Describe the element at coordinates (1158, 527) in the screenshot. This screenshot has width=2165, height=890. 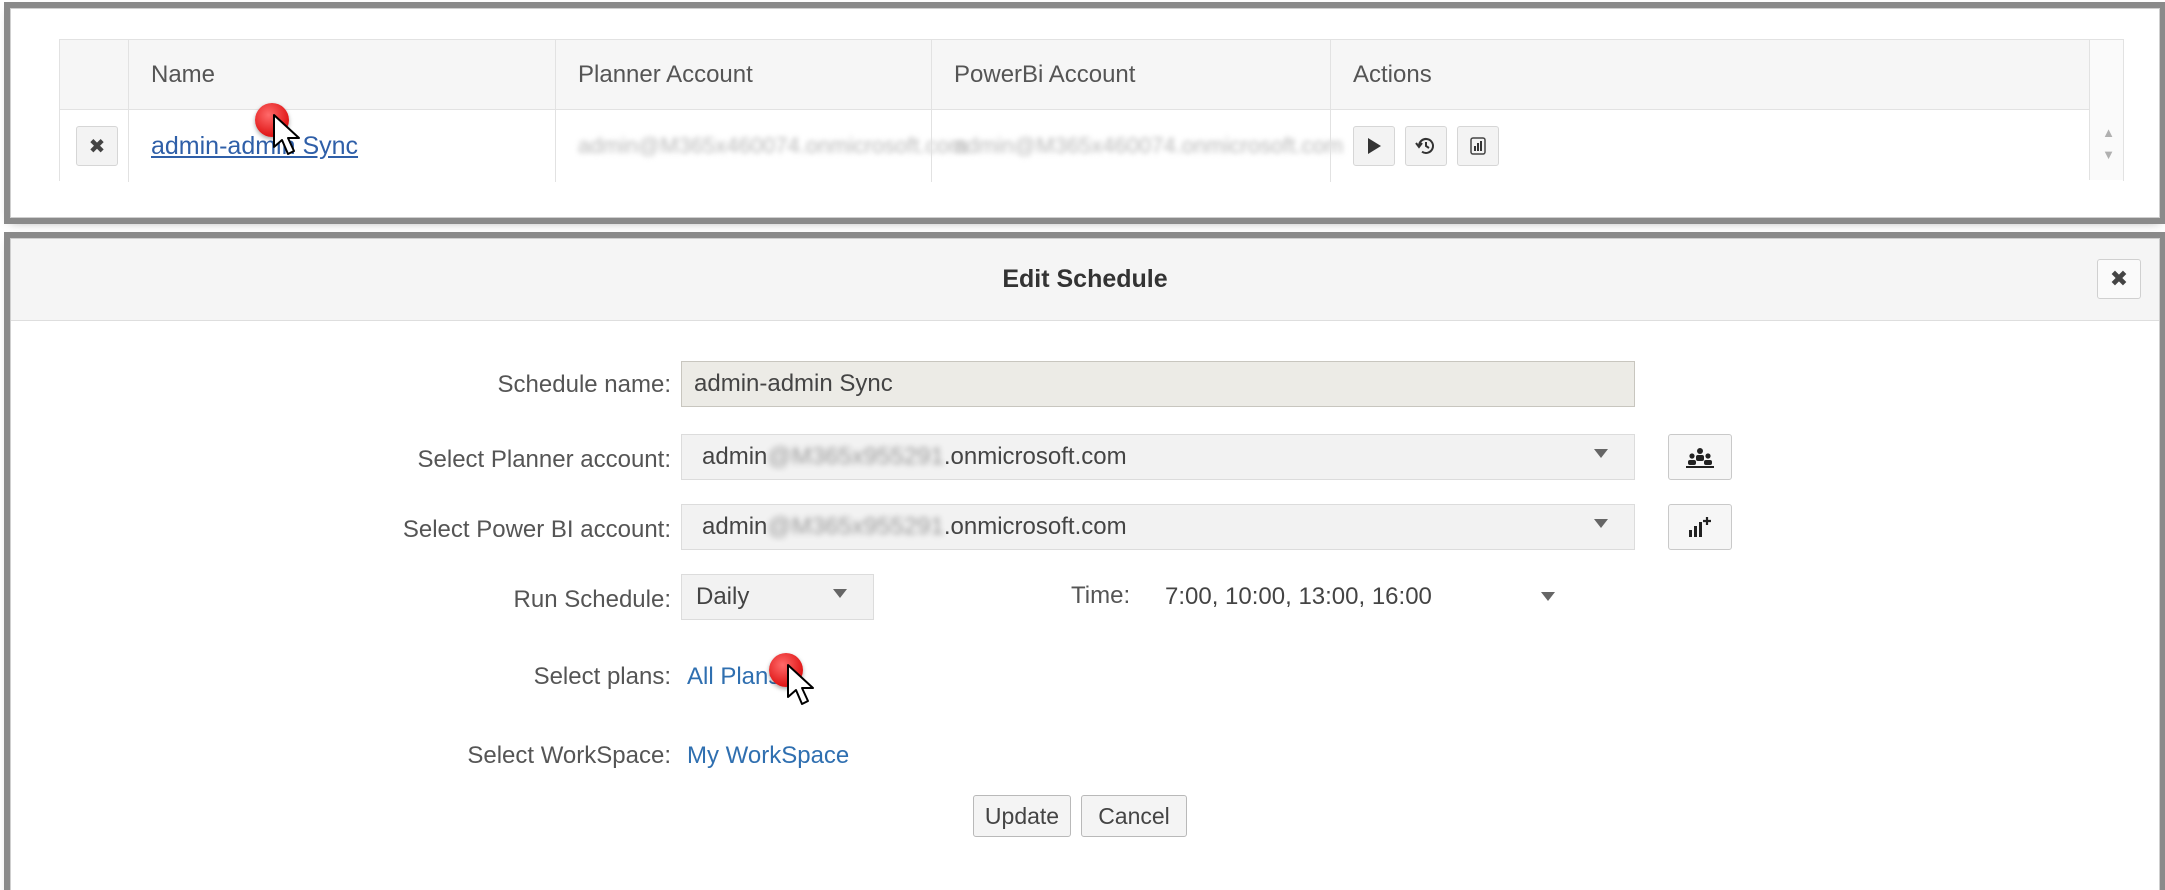
I see `powerbi-account-select: admin @M365x955291 .onmicrosoft.com` at that location.